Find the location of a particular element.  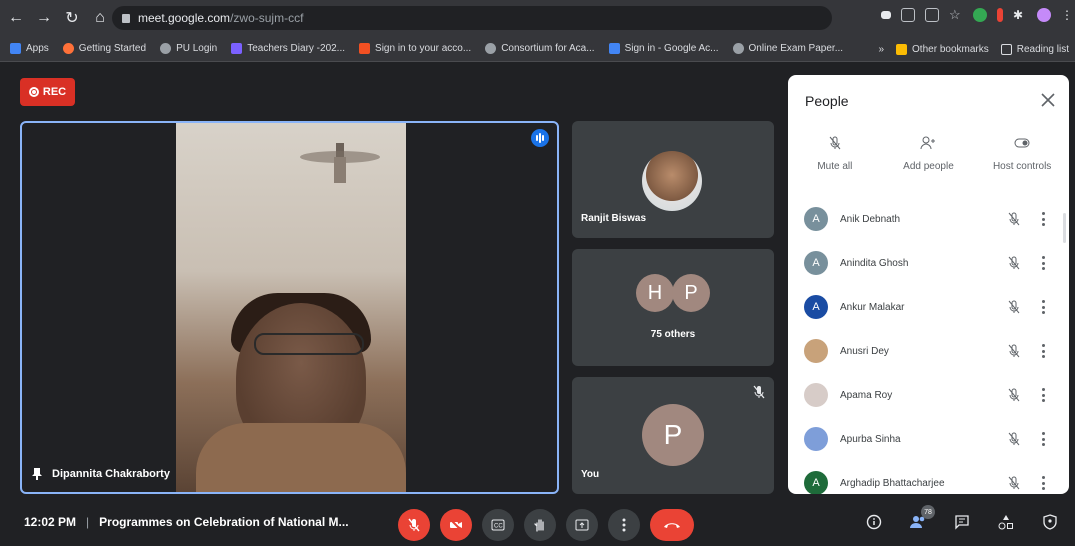

puzzle-icon: ✱ is located at coordinates (1020, 15).